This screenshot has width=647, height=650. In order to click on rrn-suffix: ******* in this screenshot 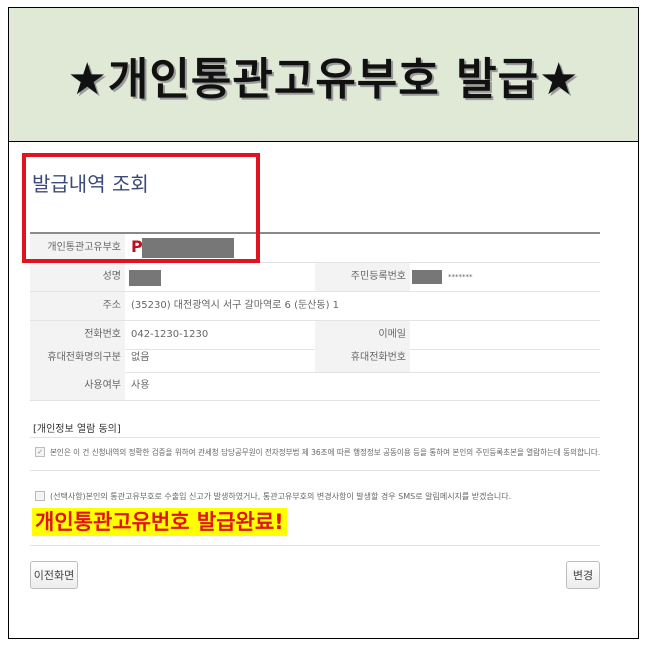, I will do `click(460, 277)`.